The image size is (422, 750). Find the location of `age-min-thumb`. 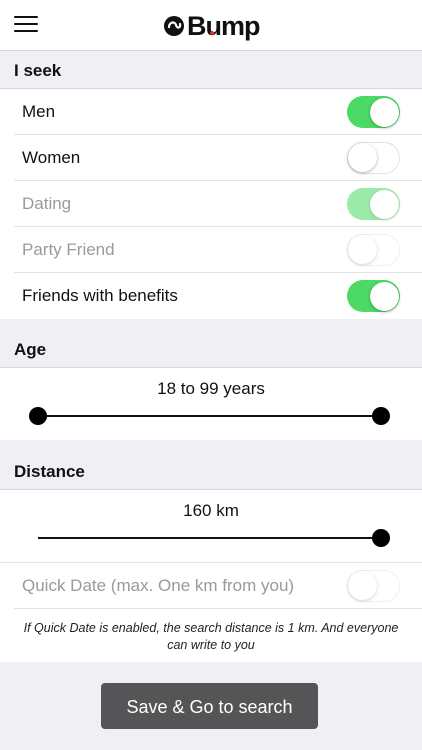

age-min-thumb is located at coordinates (38, 416).